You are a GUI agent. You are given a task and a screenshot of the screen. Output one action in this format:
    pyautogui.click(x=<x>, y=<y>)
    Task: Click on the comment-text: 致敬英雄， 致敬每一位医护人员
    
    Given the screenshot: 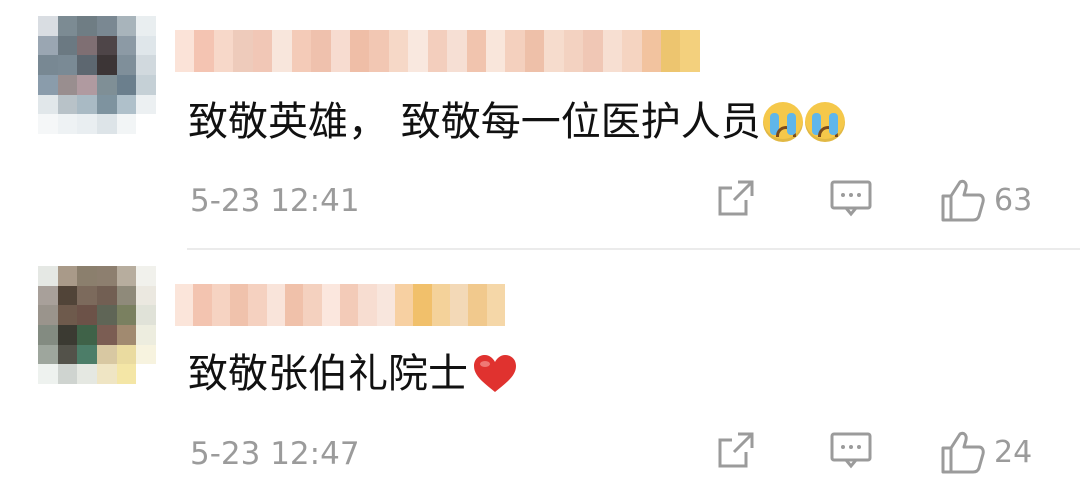 What is the action you would take?
    pyautogui.click(x=474, y=122)
    